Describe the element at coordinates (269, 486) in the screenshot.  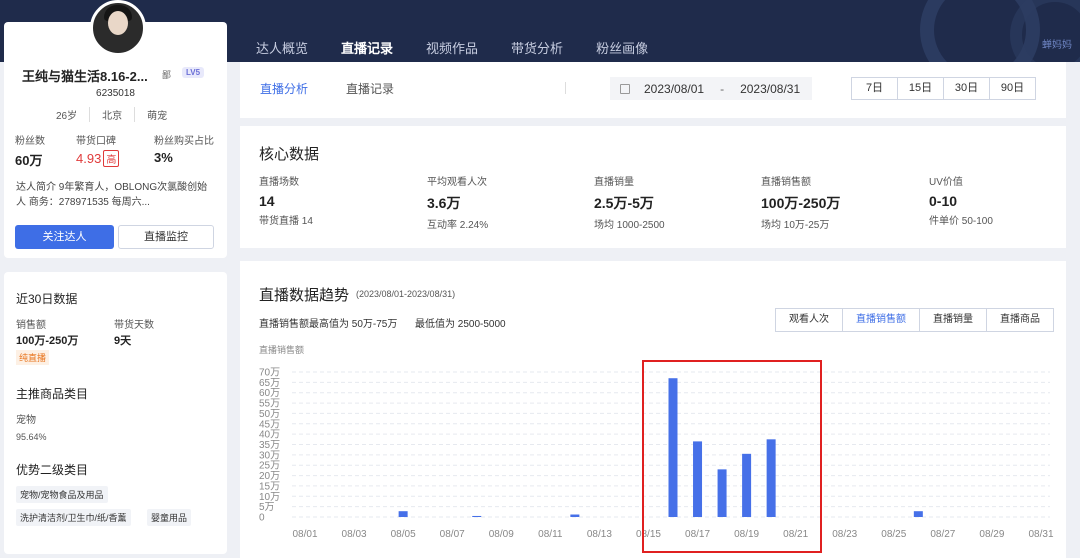
I see `y-tick-label: 15万` at that location.